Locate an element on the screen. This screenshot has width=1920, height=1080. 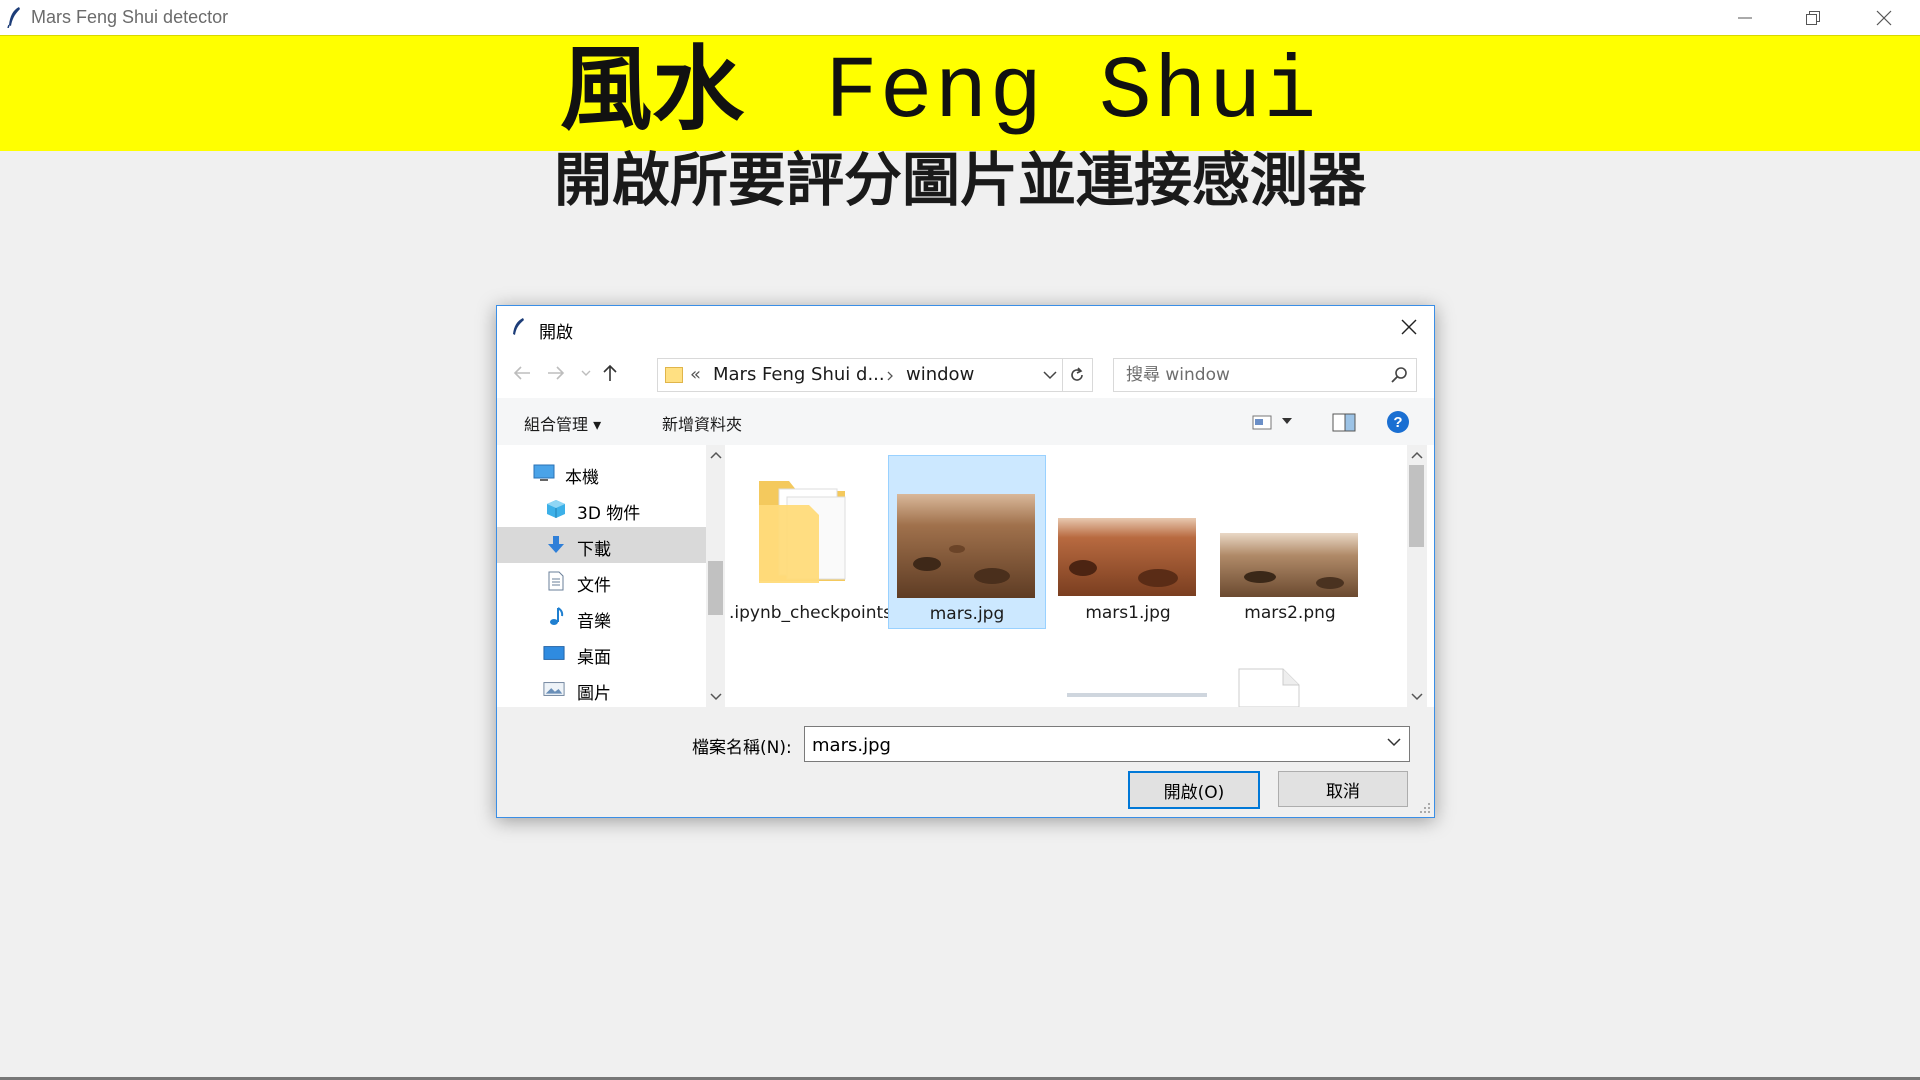
computer-icon is located at coordinates (544, 472).